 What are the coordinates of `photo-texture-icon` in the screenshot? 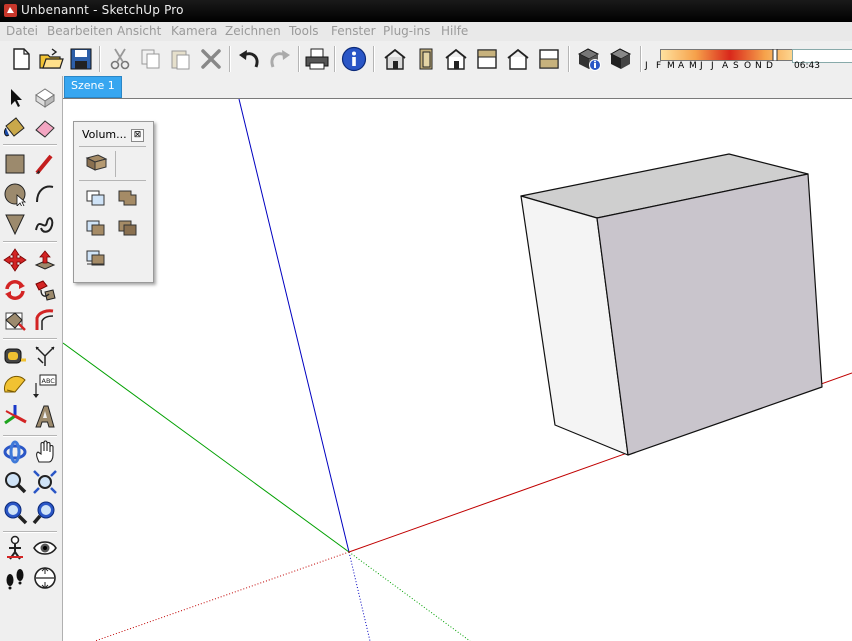 It's located at (621, 59).